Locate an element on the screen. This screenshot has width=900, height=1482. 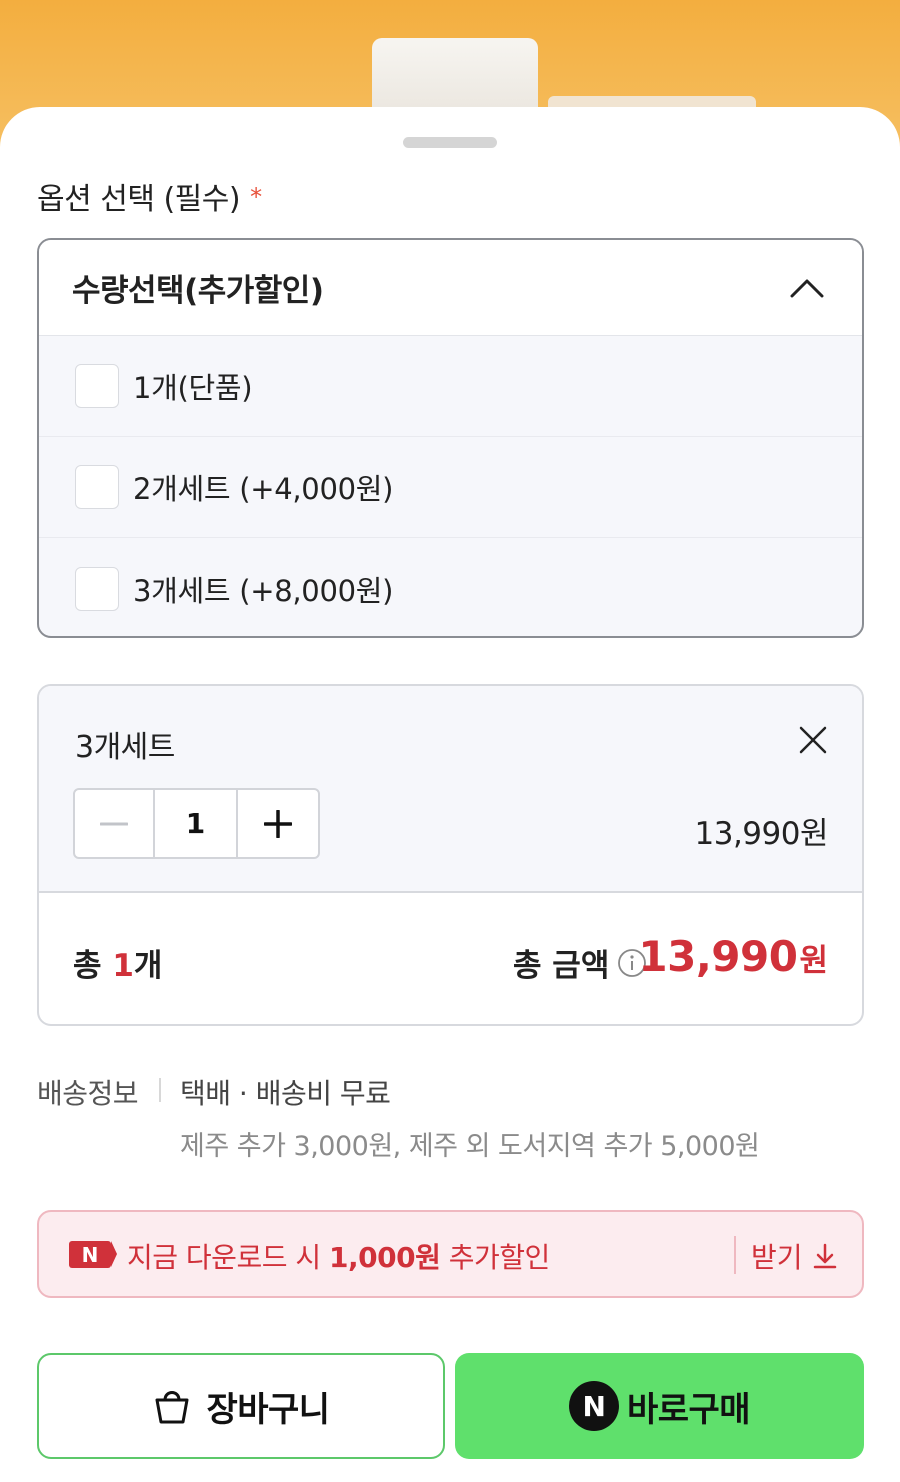
option-dropdown-header: 수량선택(추가할인) is located at coordinates (450, 288).